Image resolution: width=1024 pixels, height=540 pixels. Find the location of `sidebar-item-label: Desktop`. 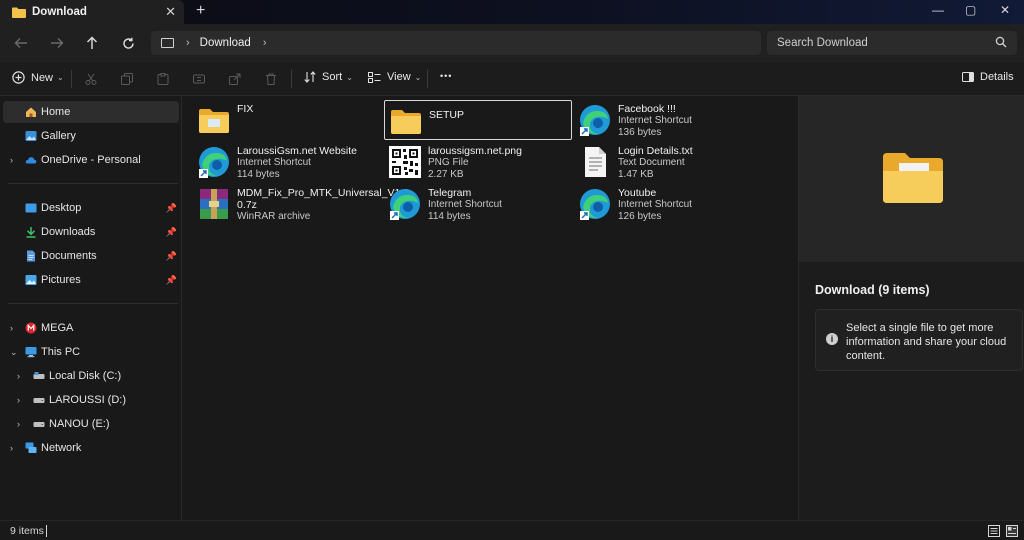

sidebar-item-label: Desktop is located at coordinates (61, 208).